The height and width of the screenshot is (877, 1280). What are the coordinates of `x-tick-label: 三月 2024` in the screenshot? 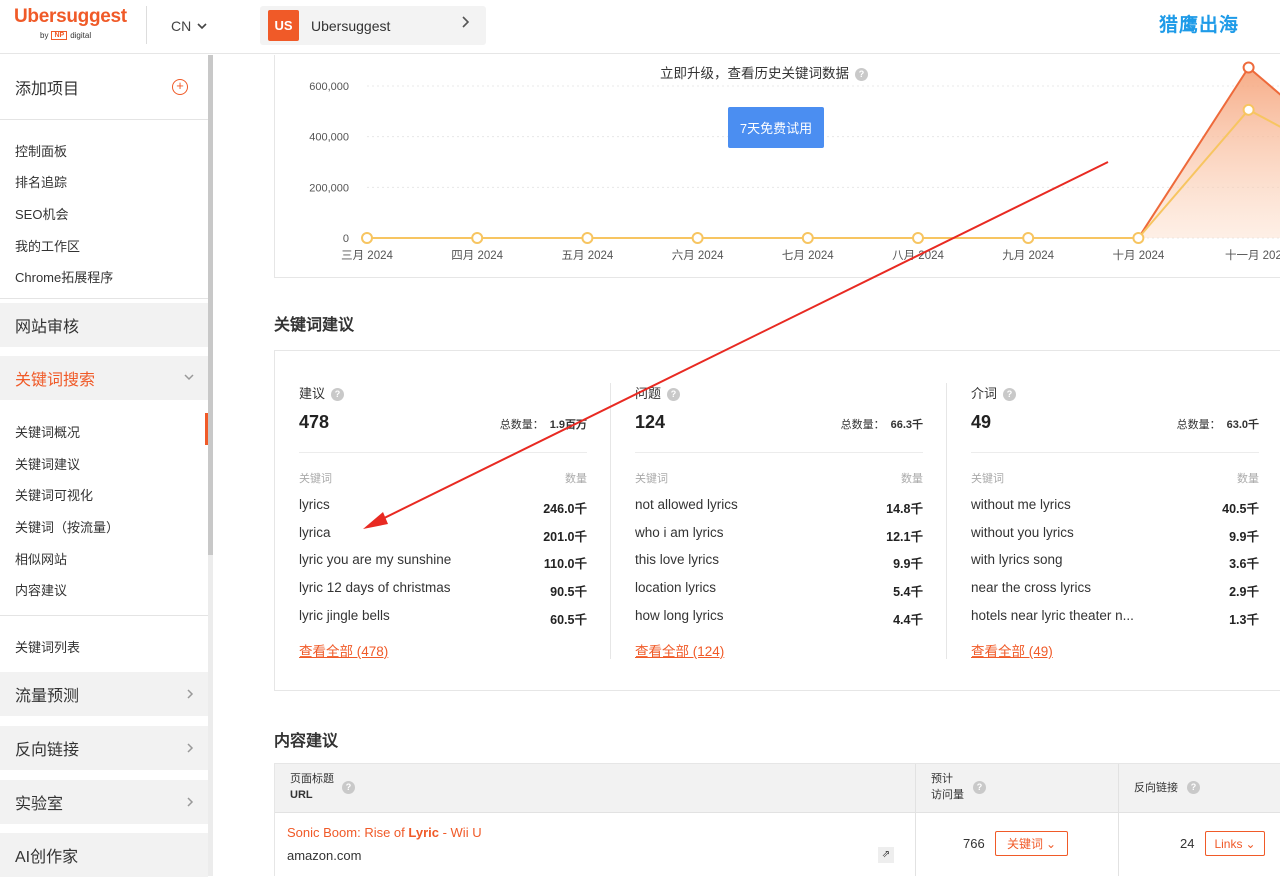 It's located at (367, 256).